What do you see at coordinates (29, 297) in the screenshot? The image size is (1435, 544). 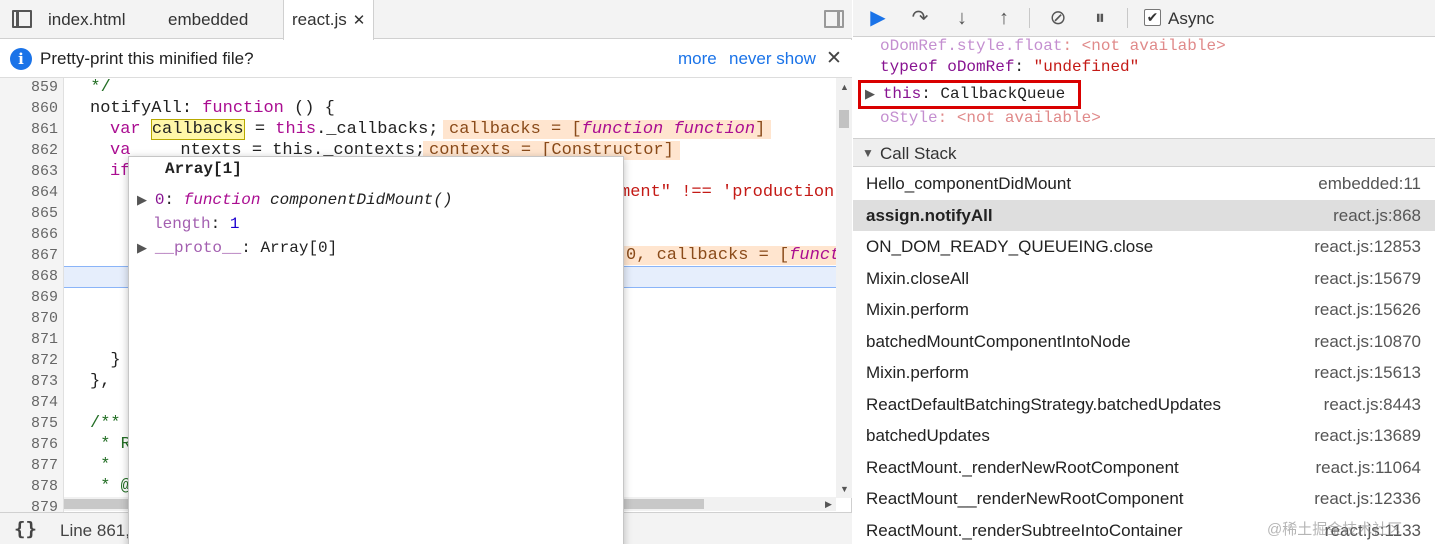 I see `line-number: 869` at bounding box center [29, 297].